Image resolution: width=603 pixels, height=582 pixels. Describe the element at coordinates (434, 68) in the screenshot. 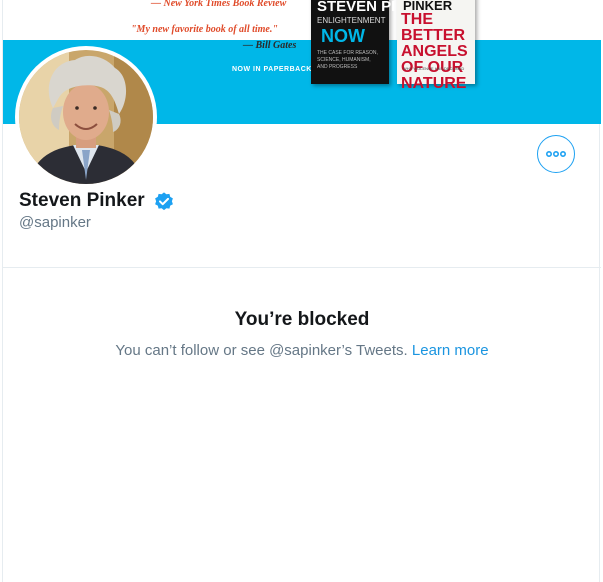

I see `book-tagline: WHY VIOLENCE HAS DECLINED` at that location.